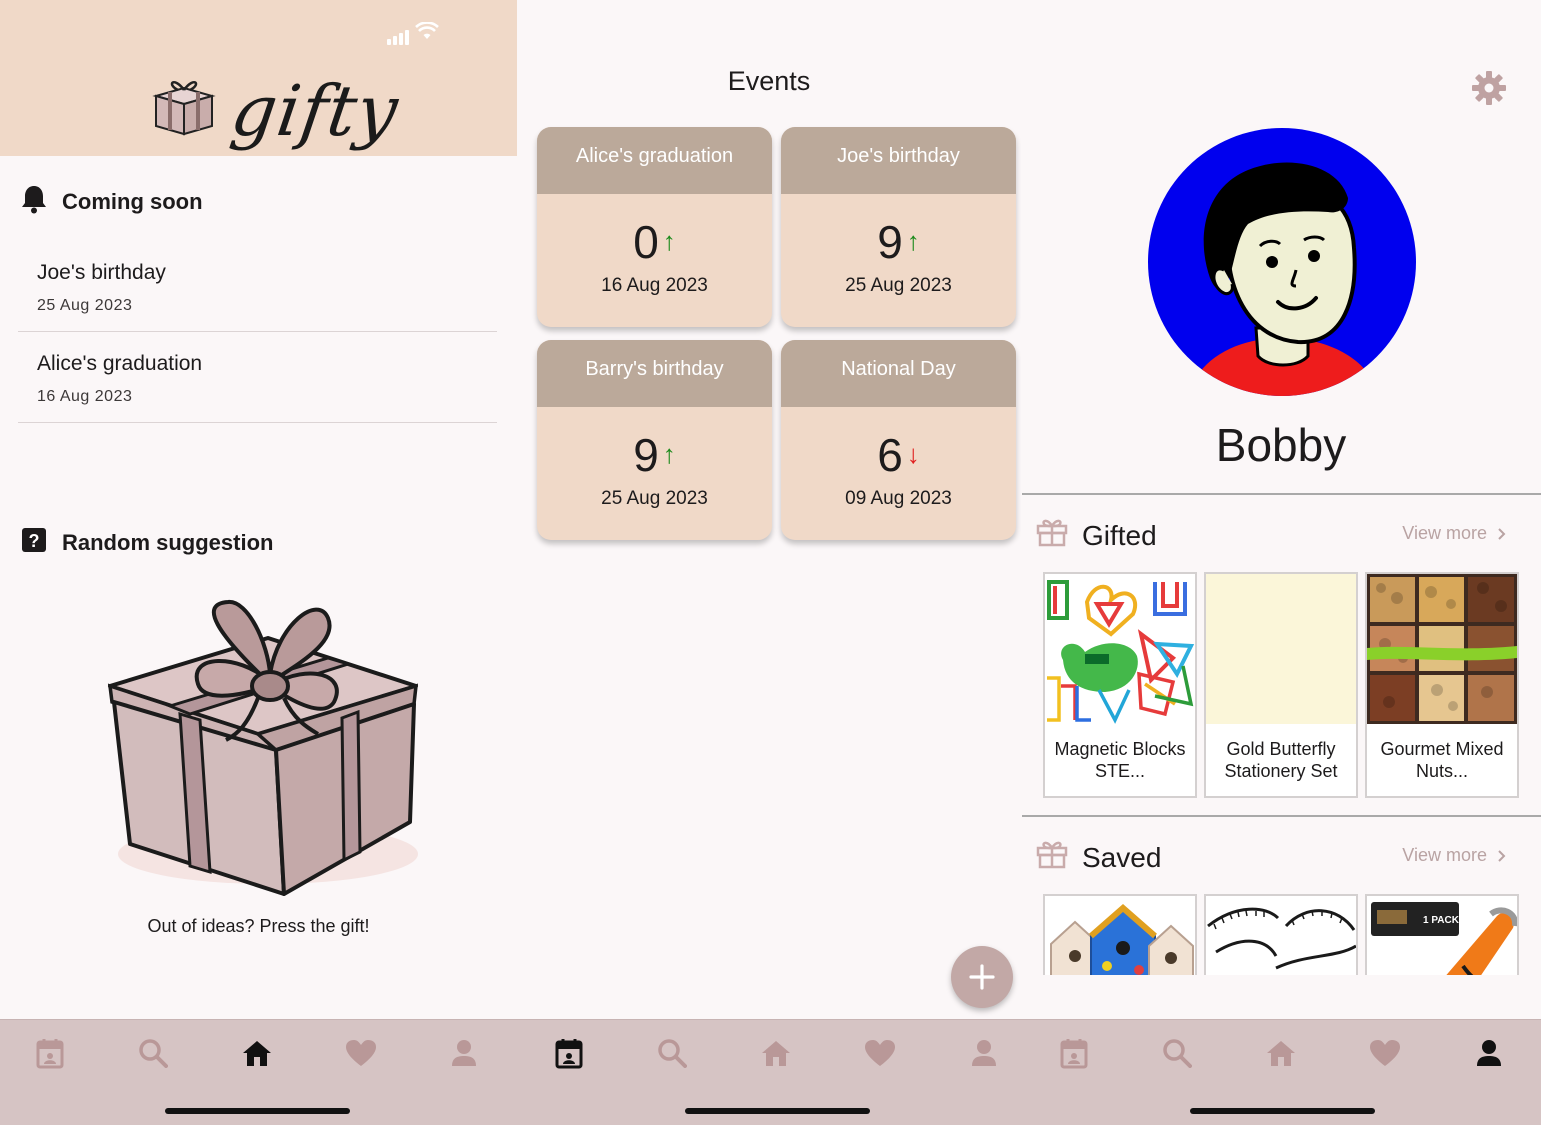 The height and width of the screenshot is (1125, 1541). What do you see at coordinates (34, 202) in the screenshot?
I see `bell-icon` at bounding box center [34, 202].